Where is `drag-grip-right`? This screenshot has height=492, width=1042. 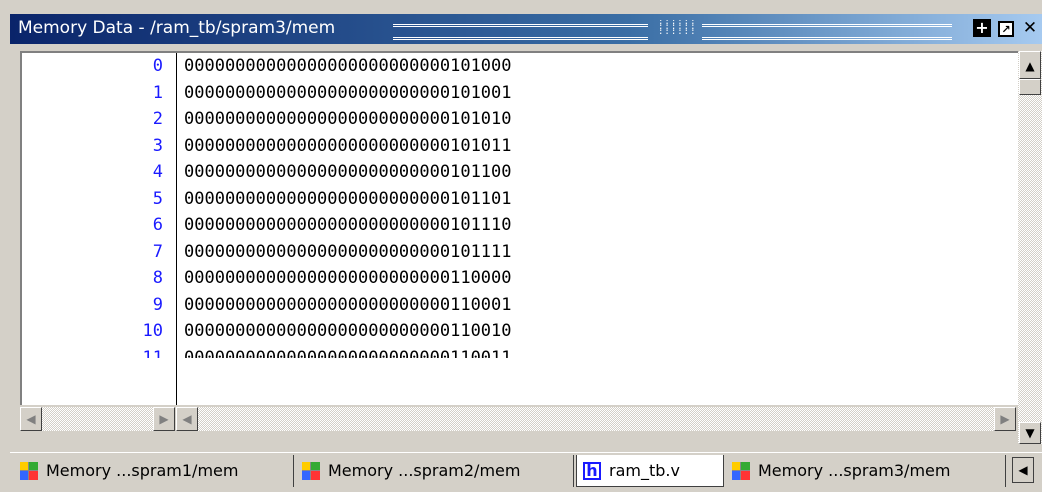 drag-grip-right is located at coordinates (827, 32).